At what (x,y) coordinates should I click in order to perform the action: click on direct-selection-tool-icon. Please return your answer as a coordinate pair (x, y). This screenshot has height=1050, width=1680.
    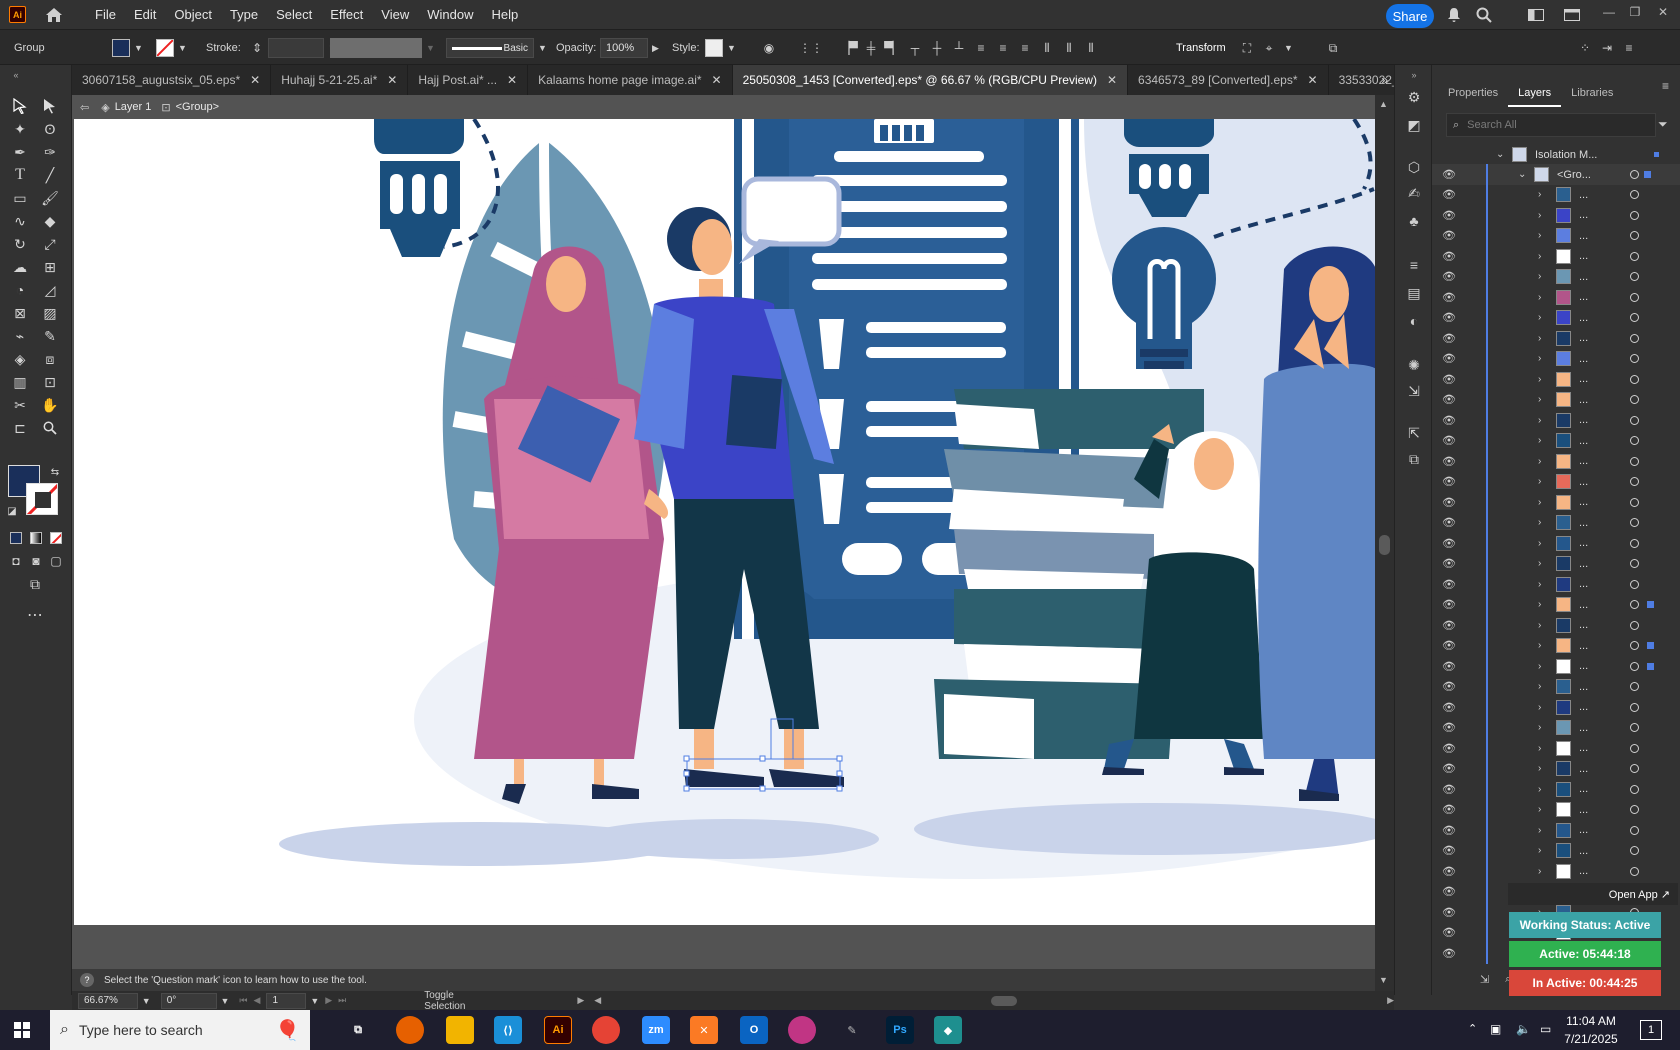
    Looking at the image, I should click on (50, 106).